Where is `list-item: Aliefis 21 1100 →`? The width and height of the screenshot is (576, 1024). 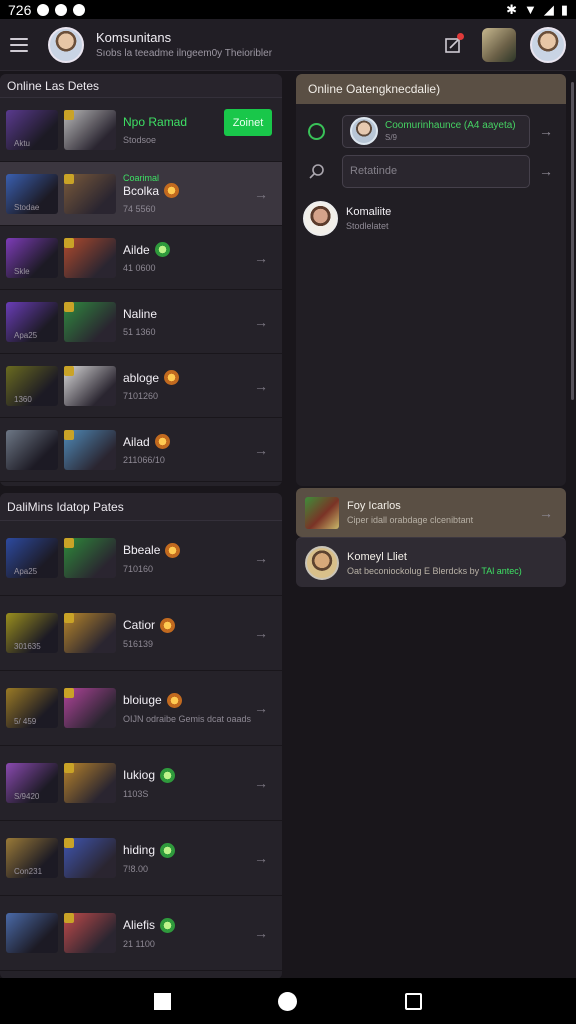 list-item: Aliefis 21 1100 → is located at coordinates (141, 933).